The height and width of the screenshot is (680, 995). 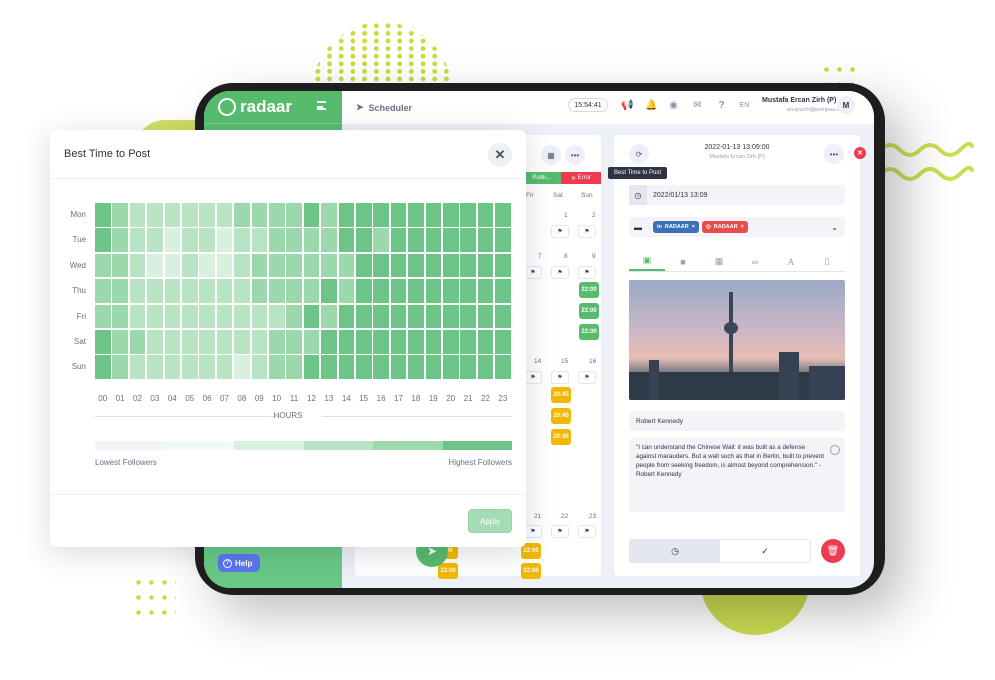 What do you see at coordinates (321, 105) in the screenshot?
I see `menu-toggle-icon` at bounding box center [321, 105].